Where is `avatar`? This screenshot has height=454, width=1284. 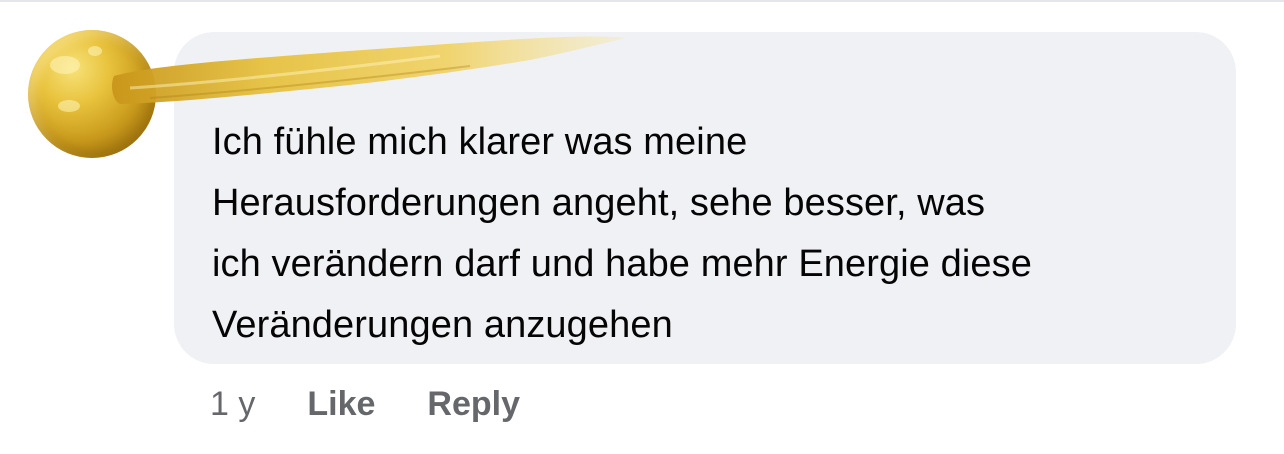 avatar is located at coordinates (92, 94).